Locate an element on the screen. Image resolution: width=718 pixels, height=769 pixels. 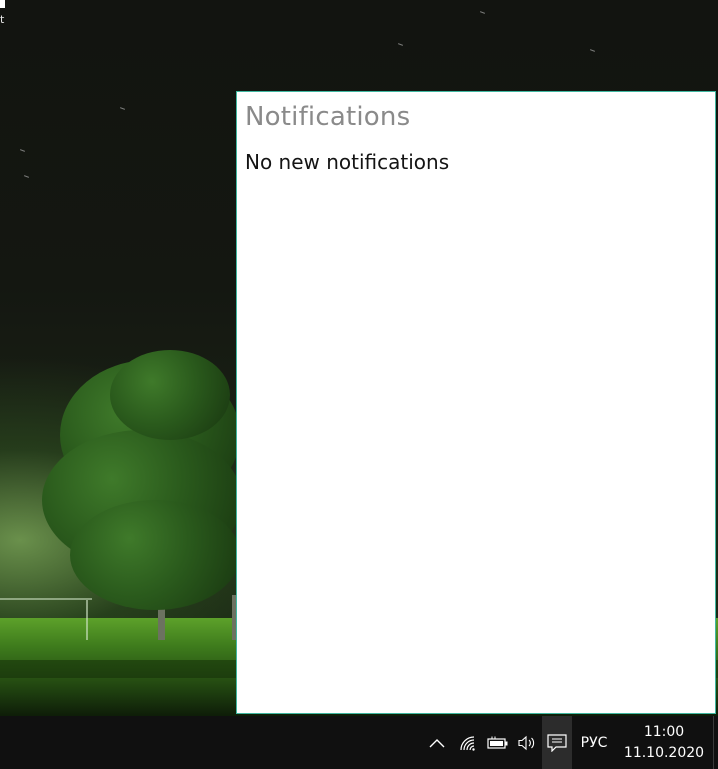
clock-button: 11:00 11.10.2020 is located at coordinates (664, 742).